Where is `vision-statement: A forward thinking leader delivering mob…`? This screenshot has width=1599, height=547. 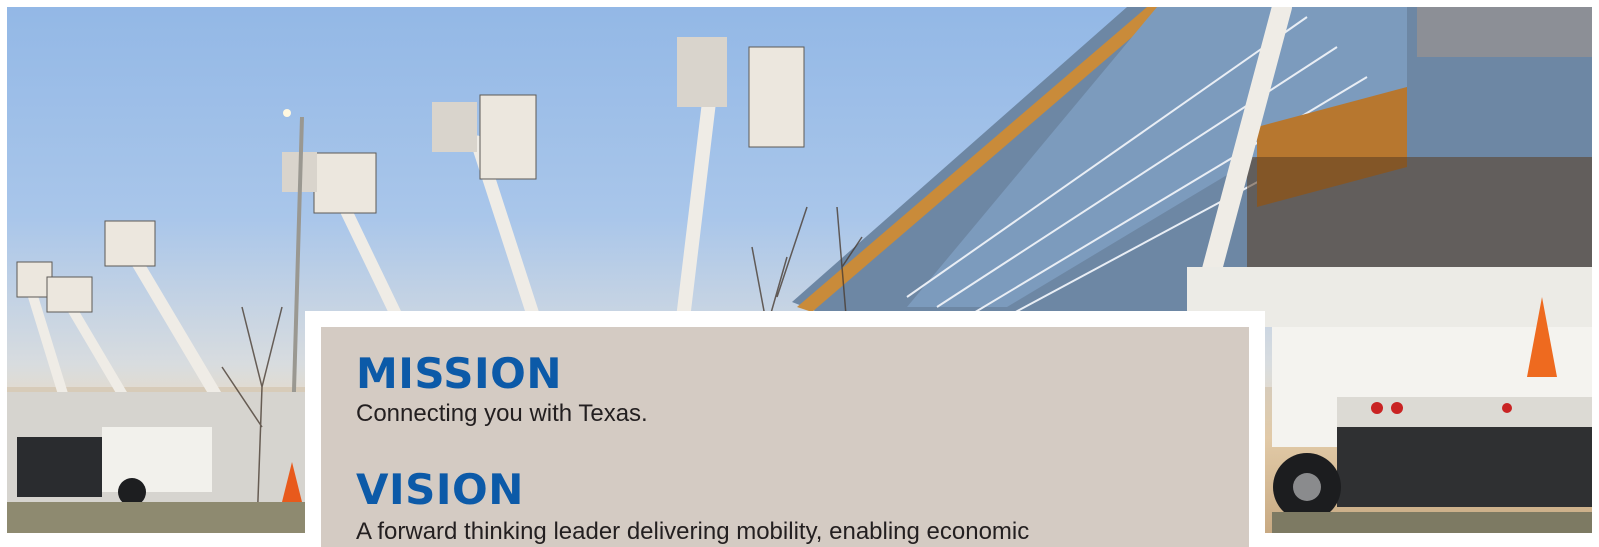 vision-statement: A forward thinking leader delivering mob… is located at coordinates (693, 531).